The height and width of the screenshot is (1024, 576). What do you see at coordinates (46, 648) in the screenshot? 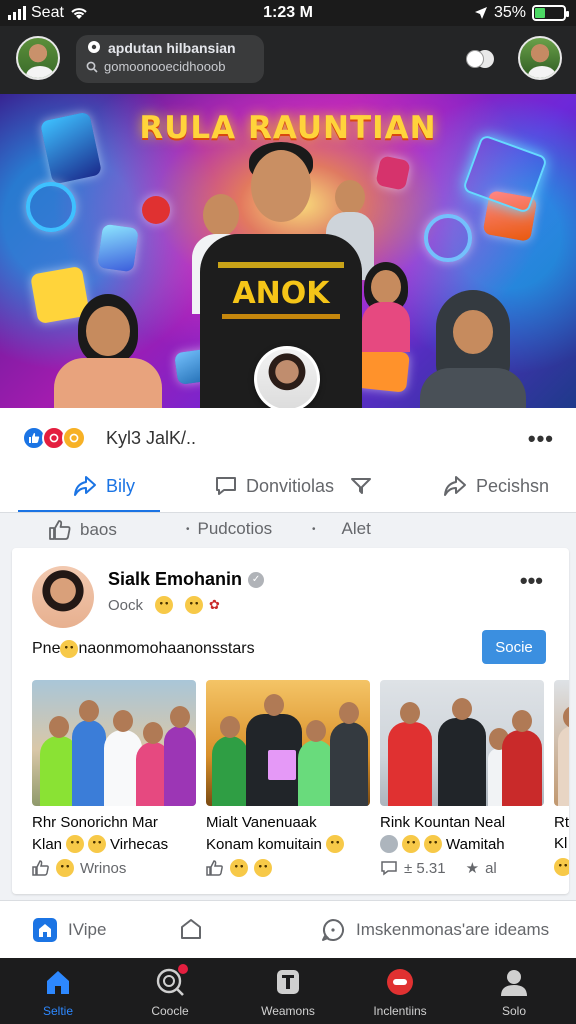
I see `post-text-prefix: Pne` at bounding box center [46, 648].